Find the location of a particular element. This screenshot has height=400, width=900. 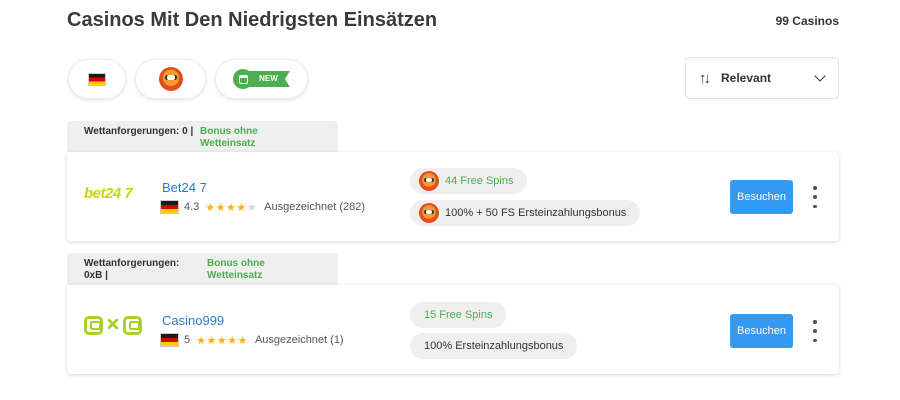

bonus-pill-text: 100% + 50 FS Ersteinzahlungsbonus is located at coordinates (536, 213).